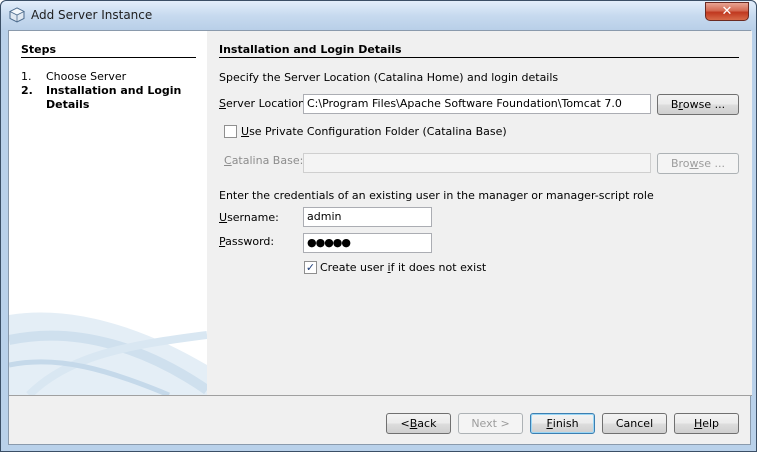 This screenshot has width=757, height=452. What do you see at coordinates (706, 423) in the screenshot?
I see `help-button: Help` at bounding box center [706, 423].